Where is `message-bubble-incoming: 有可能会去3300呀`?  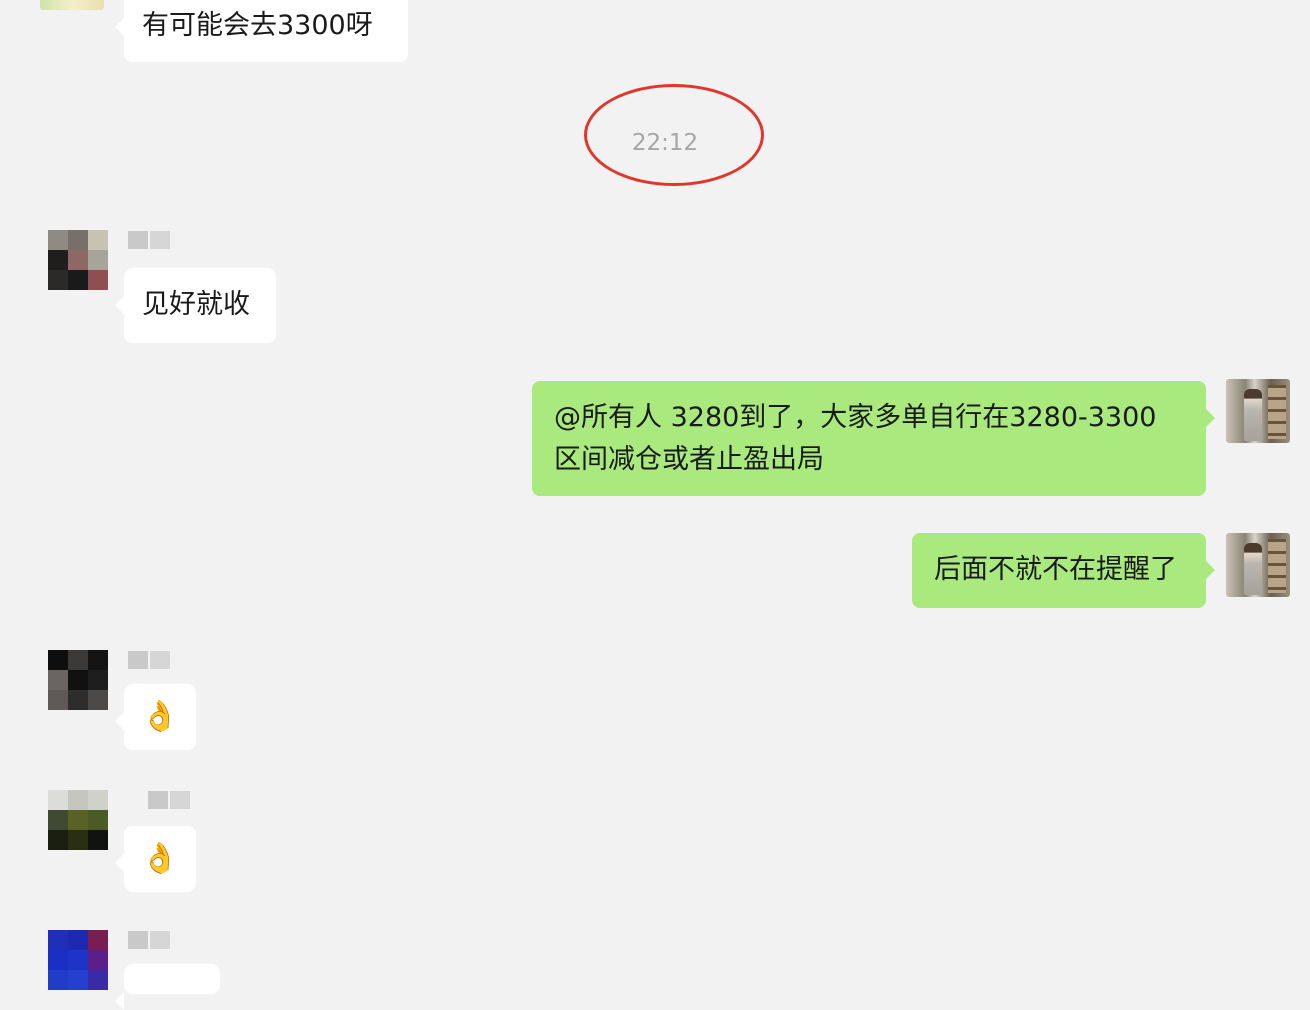 message-bubble-incoming: 有可能会去3300呀 is located at coordinates (261, 31).